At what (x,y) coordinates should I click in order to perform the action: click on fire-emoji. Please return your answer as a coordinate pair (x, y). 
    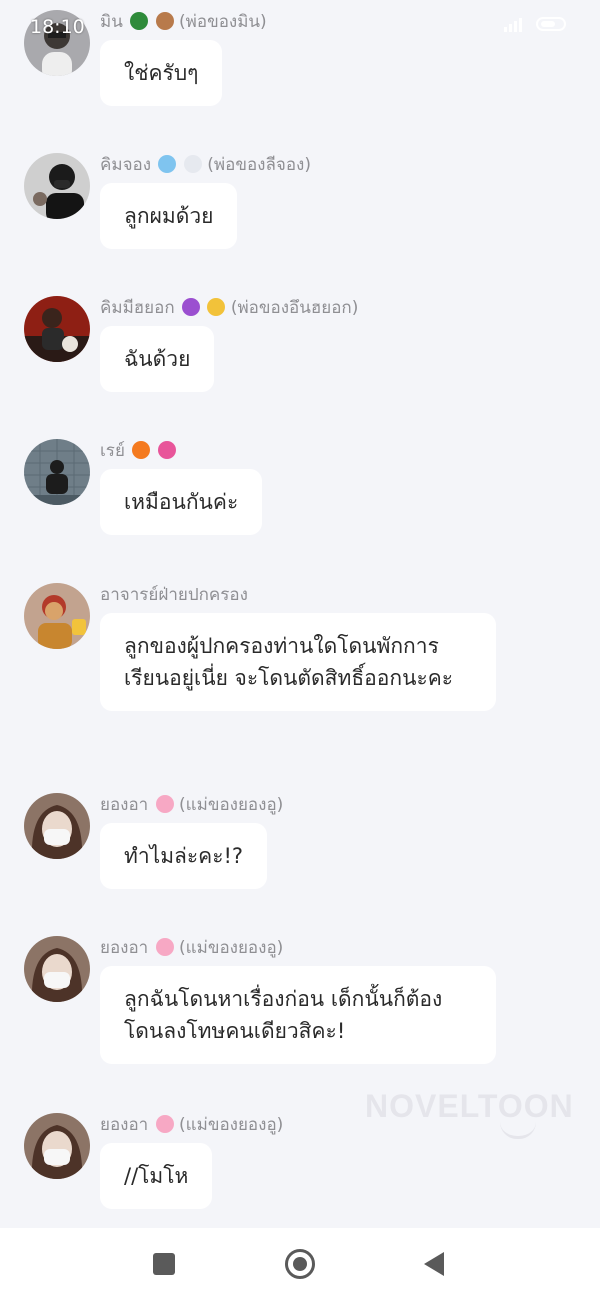
    Looking at the image, I should click on (141, 450).